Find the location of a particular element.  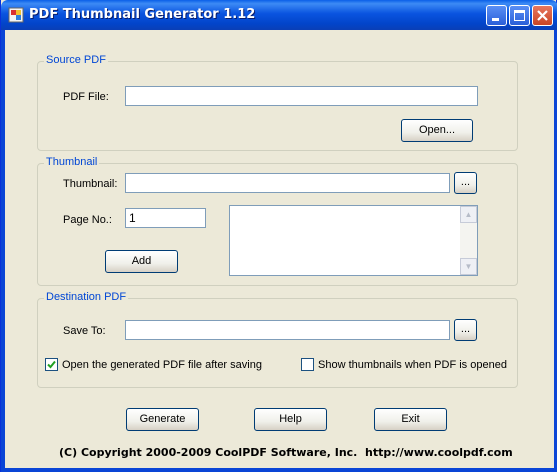

maximize-button is located at coordinates (519, 15).